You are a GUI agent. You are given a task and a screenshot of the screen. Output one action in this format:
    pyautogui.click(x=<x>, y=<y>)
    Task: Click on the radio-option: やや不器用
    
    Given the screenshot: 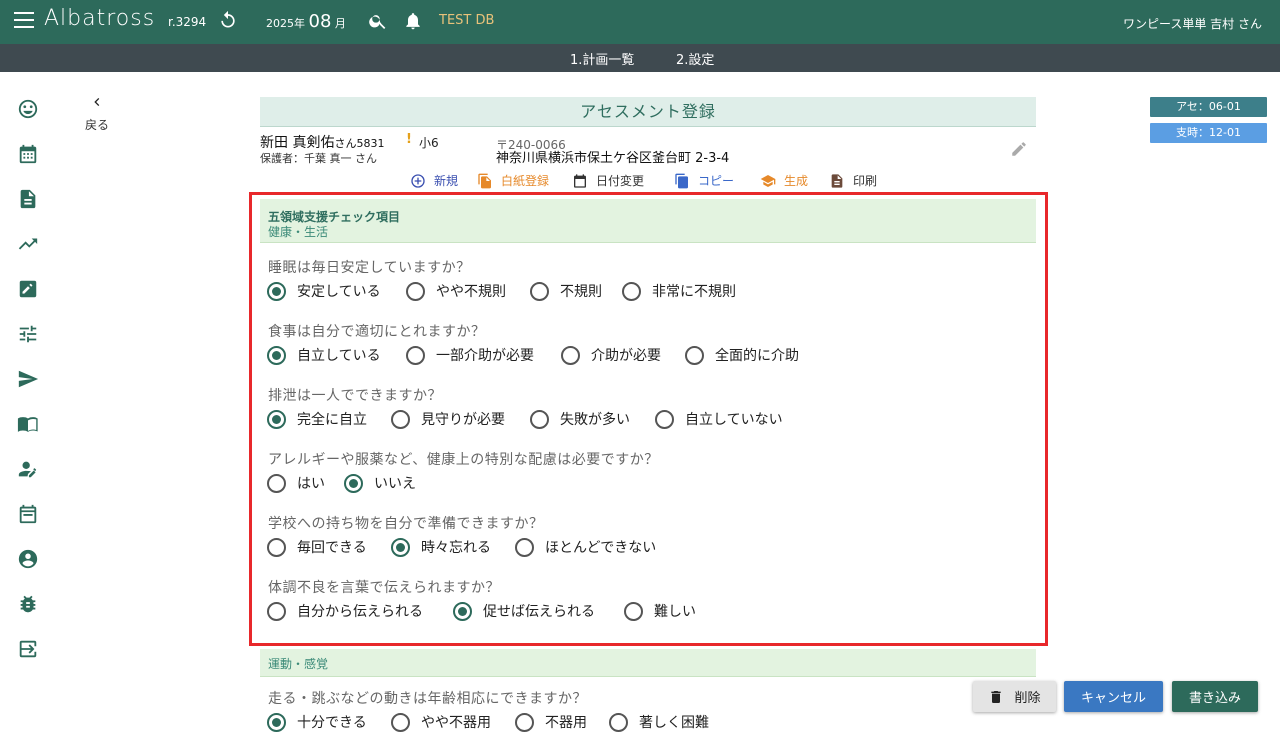 What is the action you would take?
    pyautogui.click(x=441, y=722)
    